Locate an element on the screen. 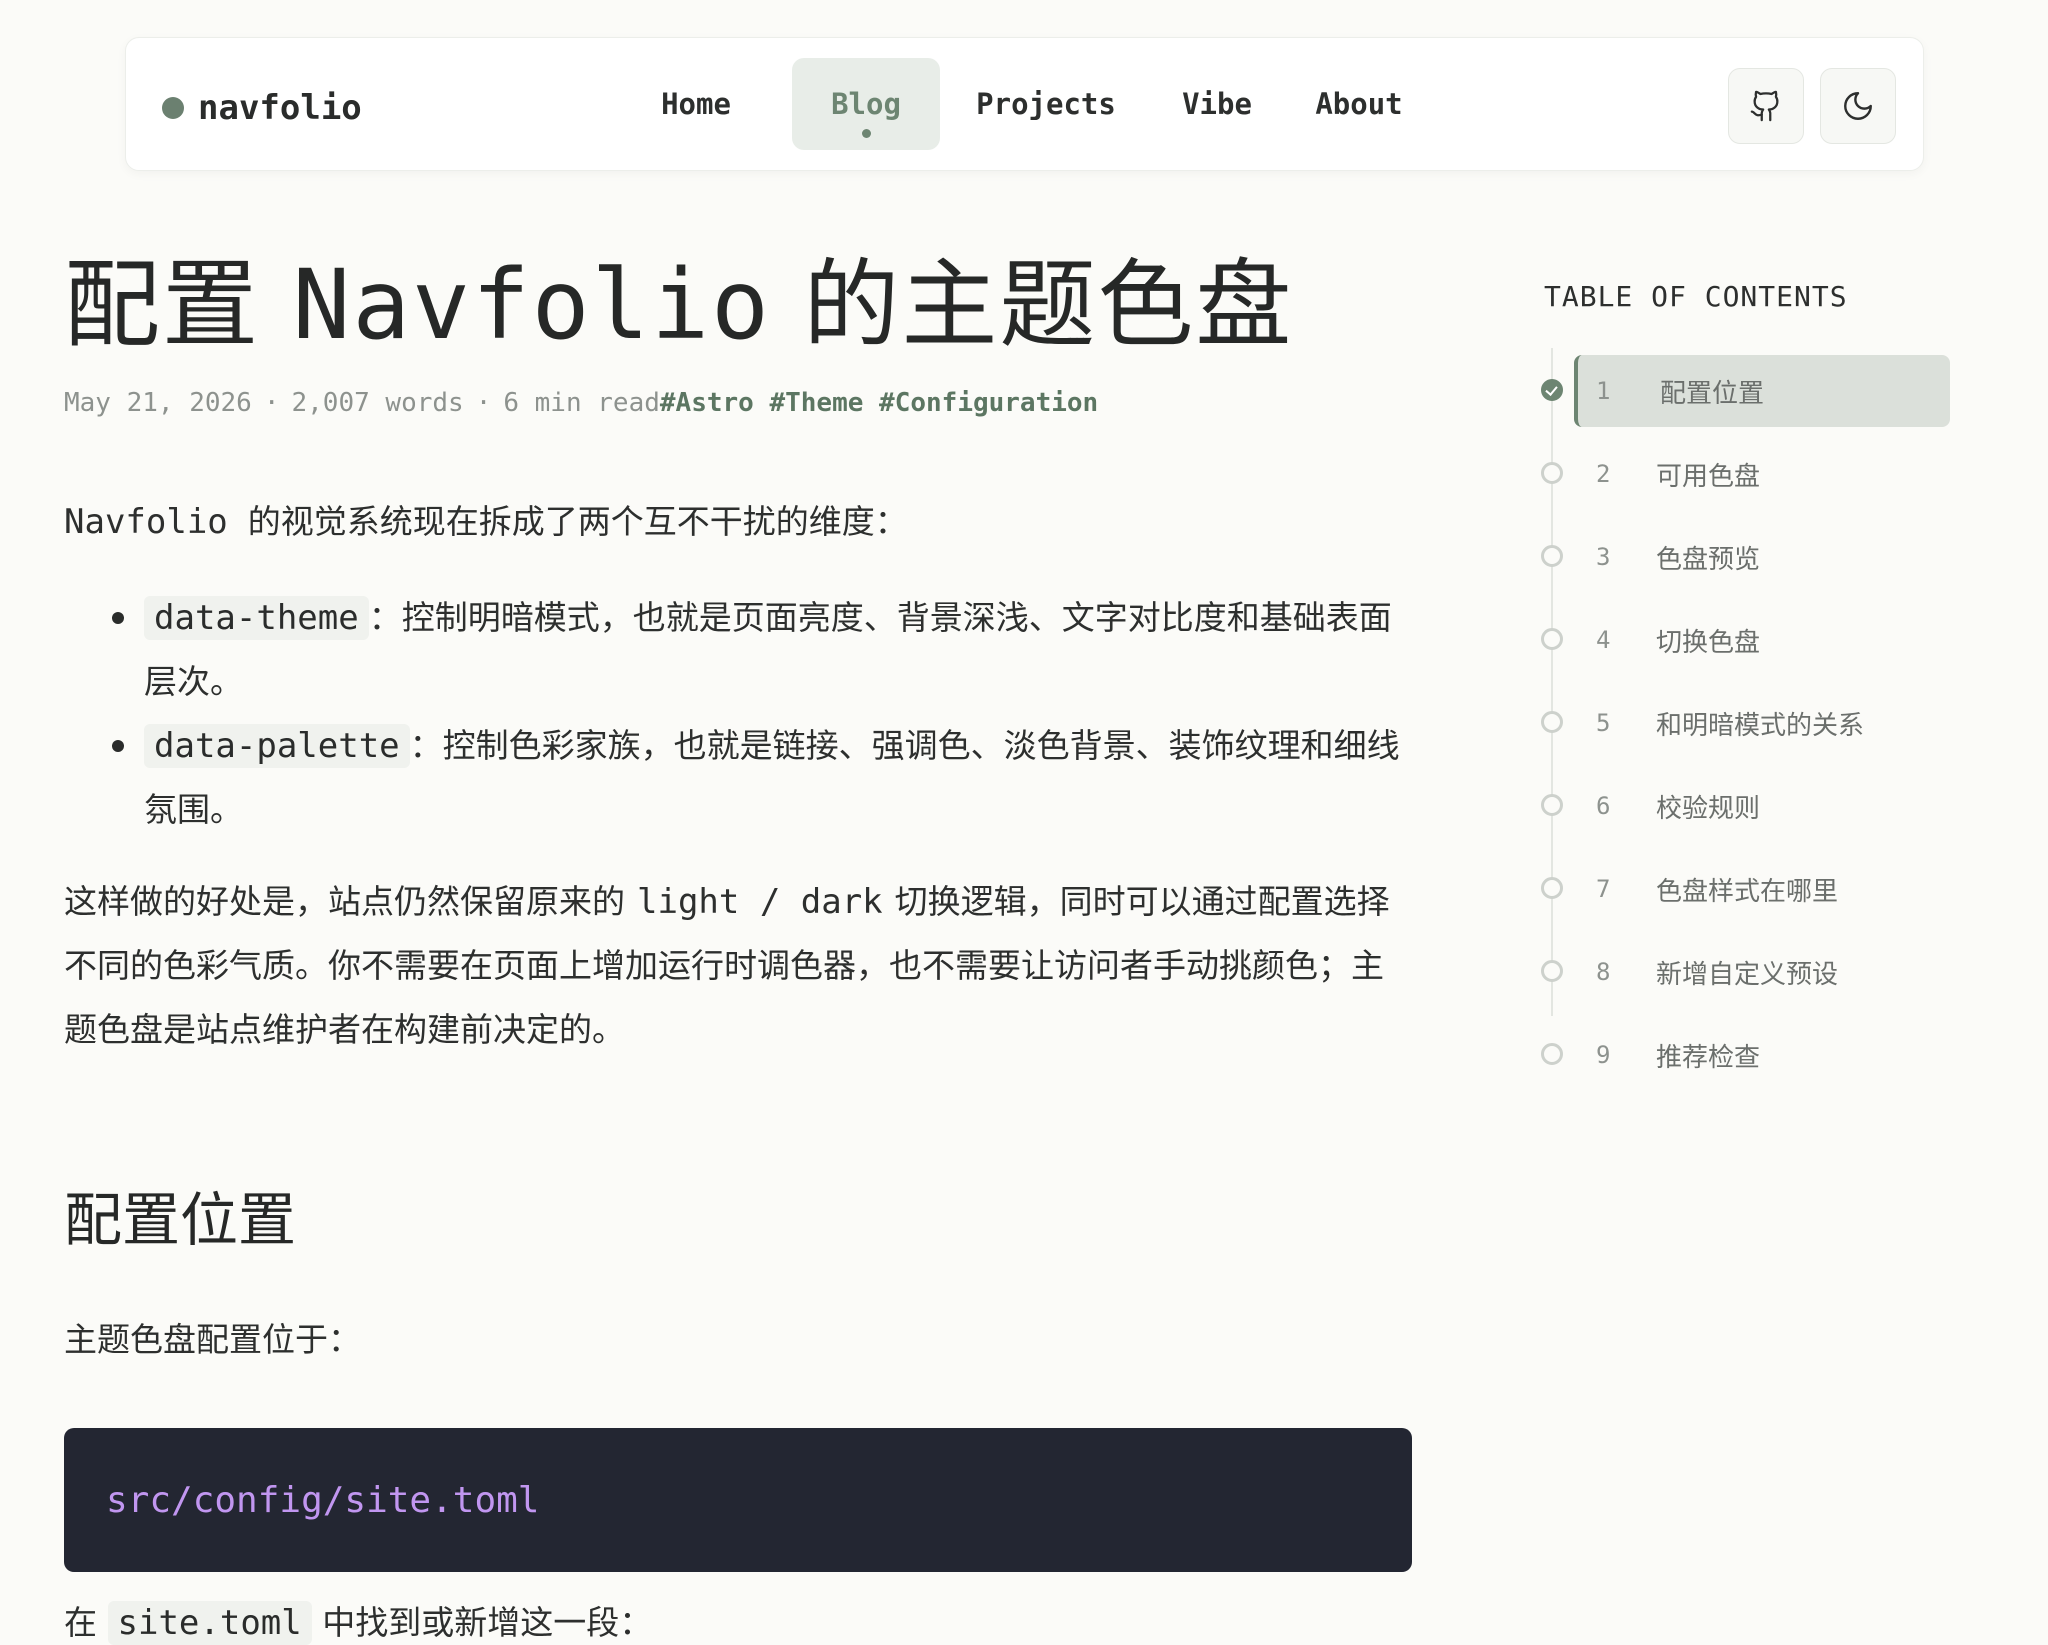  section-heading: 配置位置 is located at coordinates (180, 1220).